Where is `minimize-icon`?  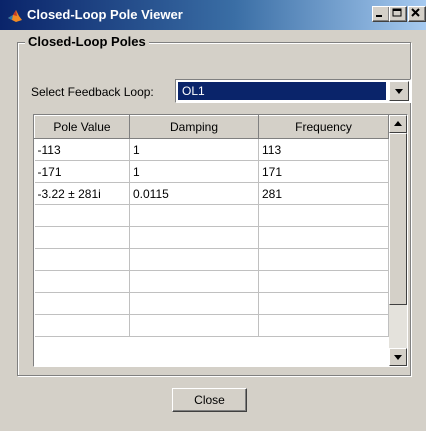 minimize-icon is located at coordinates (379, 16).